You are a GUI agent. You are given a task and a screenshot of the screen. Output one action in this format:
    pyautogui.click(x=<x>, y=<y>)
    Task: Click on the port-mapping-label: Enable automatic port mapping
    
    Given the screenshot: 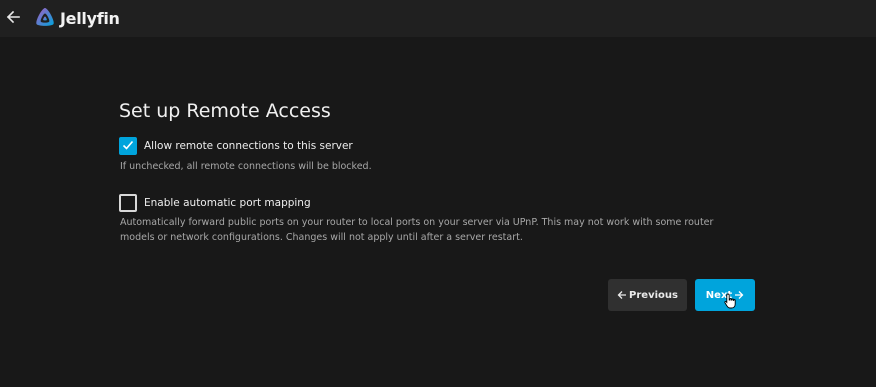 What is the action you would take?
    pyautogui.click(x=227, y=203)
    